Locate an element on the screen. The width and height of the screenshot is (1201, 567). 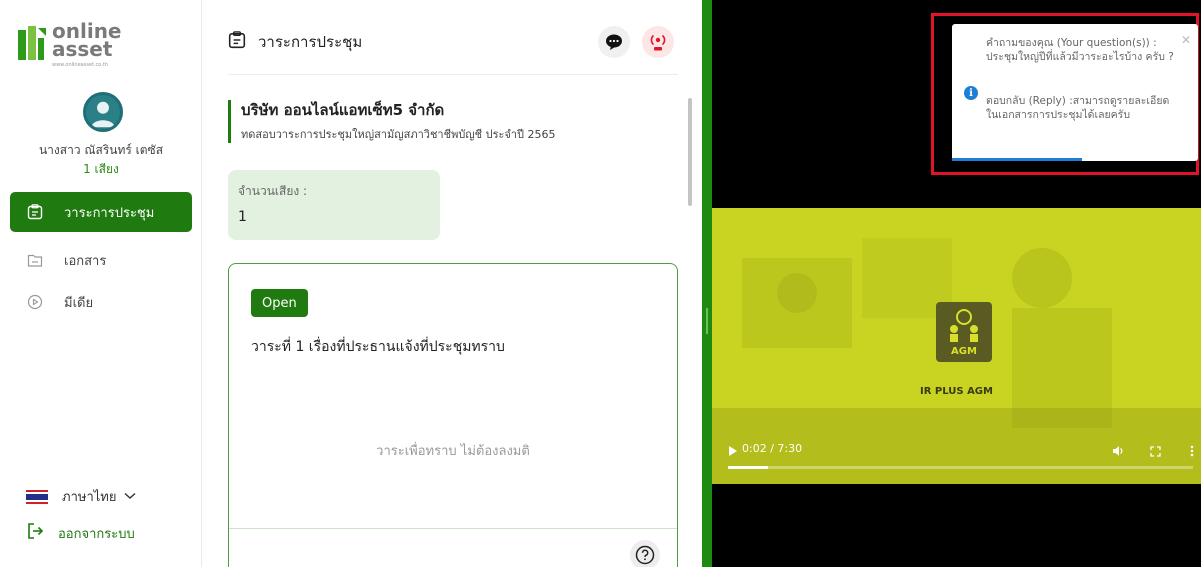
page-title-text: วาระการประชุม is located at coordinates (310, 42).